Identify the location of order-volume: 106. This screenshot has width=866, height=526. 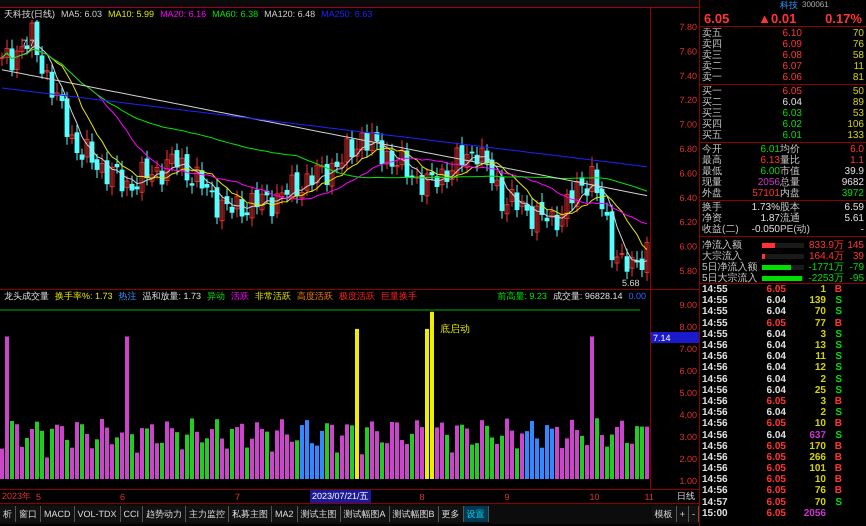
(855, 124).